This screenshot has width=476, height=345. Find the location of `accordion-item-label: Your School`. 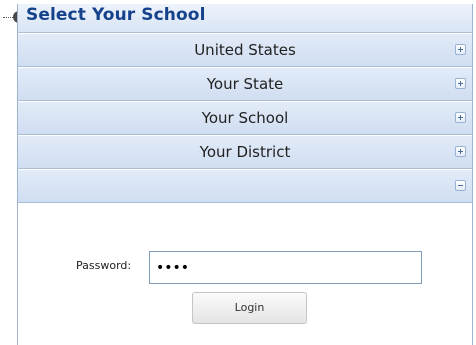

accordion-item-label: Your School is located at coordinates (245, 118).